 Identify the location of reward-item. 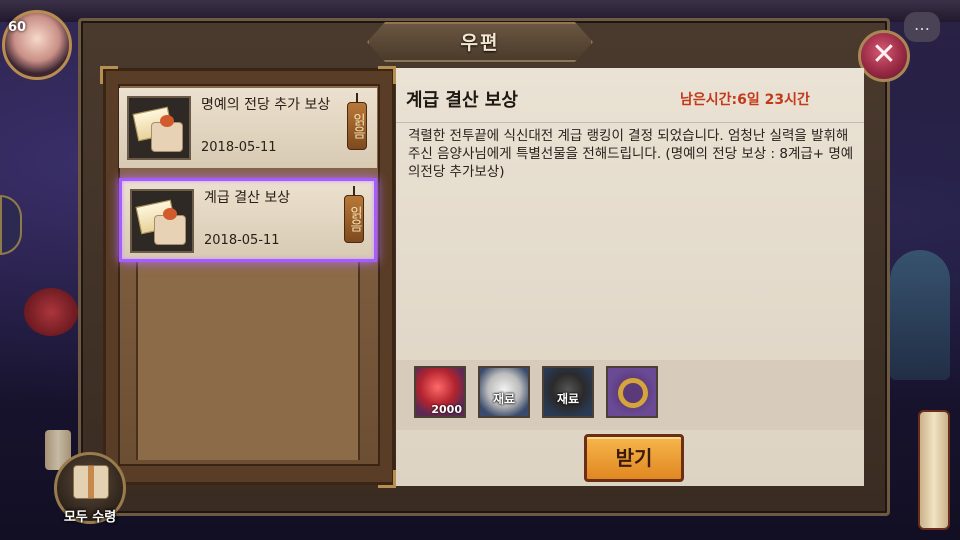
(632, 392).